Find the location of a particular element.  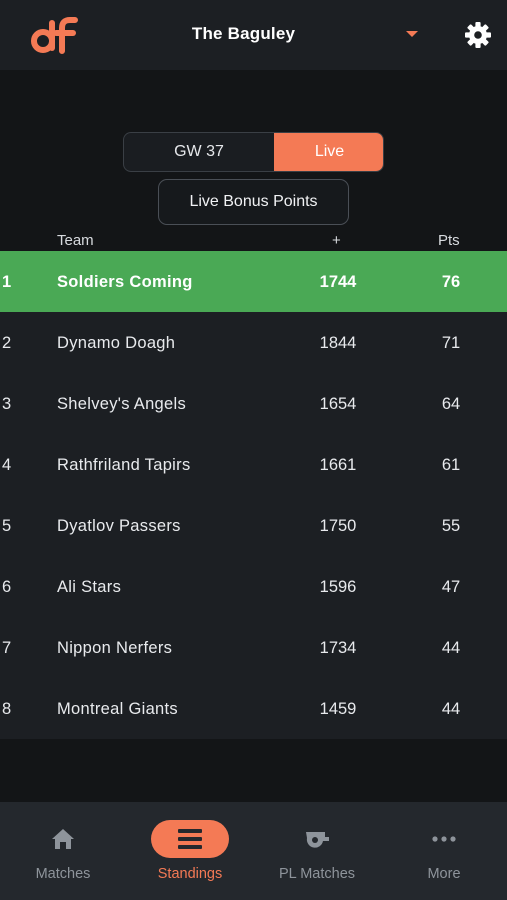

row-plus: 1661 is located at coordinates (338, 465).